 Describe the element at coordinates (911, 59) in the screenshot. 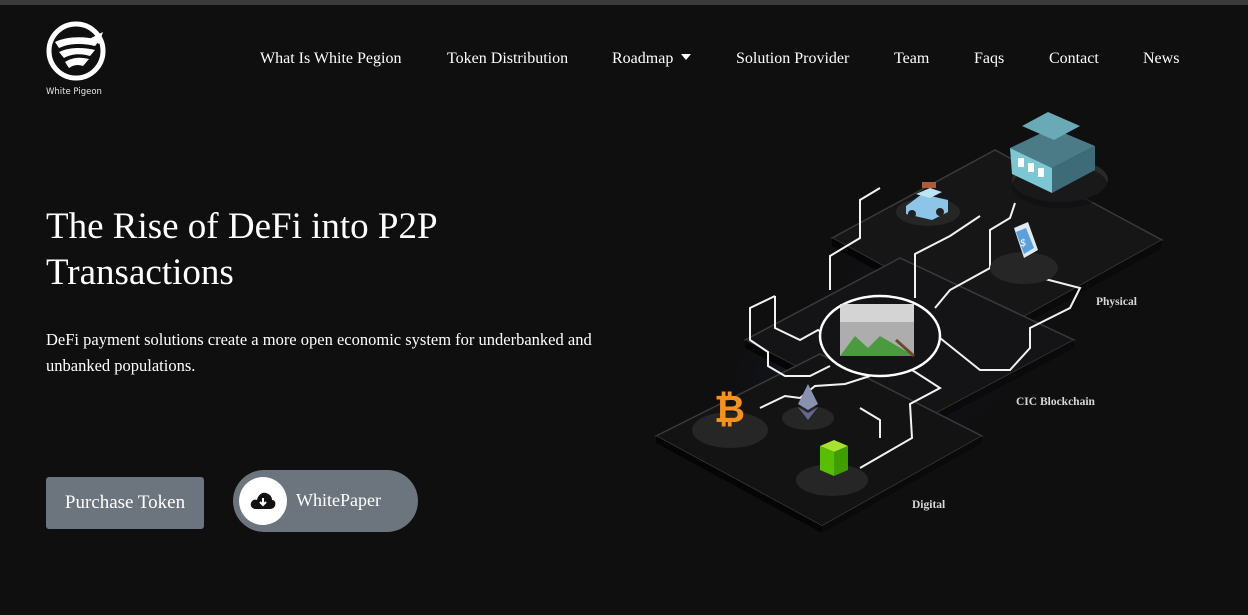

I see `nav-team: Team` at that location.